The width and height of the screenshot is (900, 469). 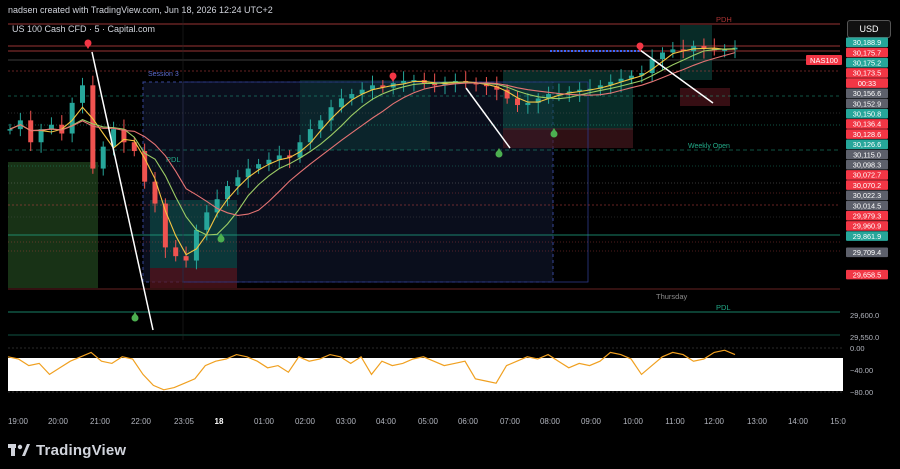 What do you see at coordinates (675, 421) in the screenshot?
I see `x-tick: 11:00` at bounding box center [675, 421].